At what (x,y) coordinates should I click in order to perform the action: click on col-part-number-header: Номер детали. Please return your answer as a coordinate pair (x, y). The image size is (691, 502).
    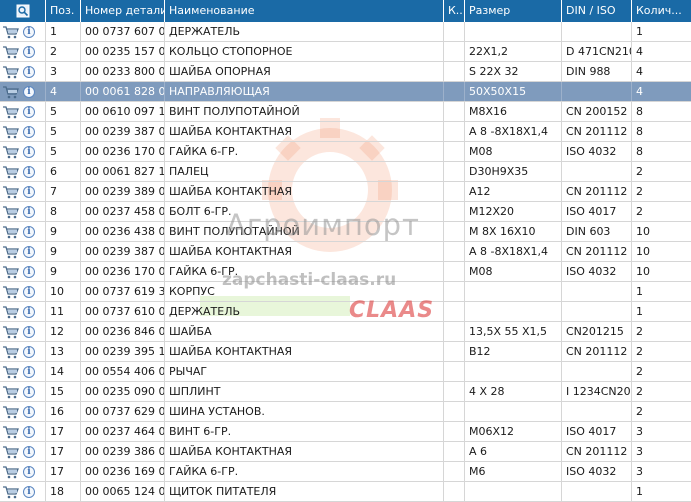
    Looking at the image, I should click on (123, 11).